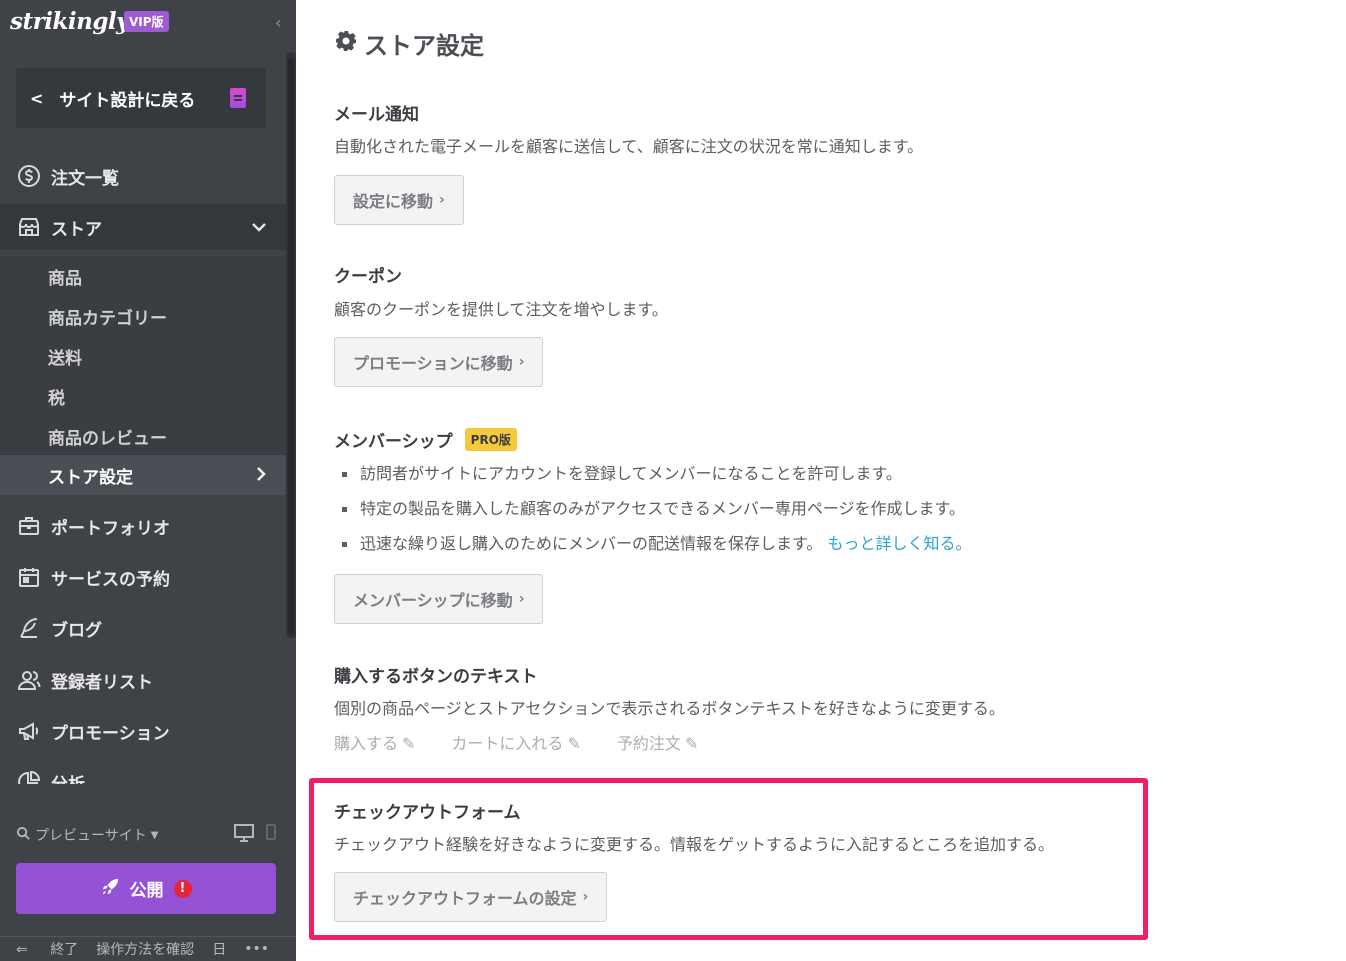 This screenshot has height=961, width=1346. What do you see at coordinates (657, 477) in the screenshot?
I see `list-item: 訪問者がサイトにアカウントを登録してメンバーになることを許可します。` at bounding box center [657, 477].